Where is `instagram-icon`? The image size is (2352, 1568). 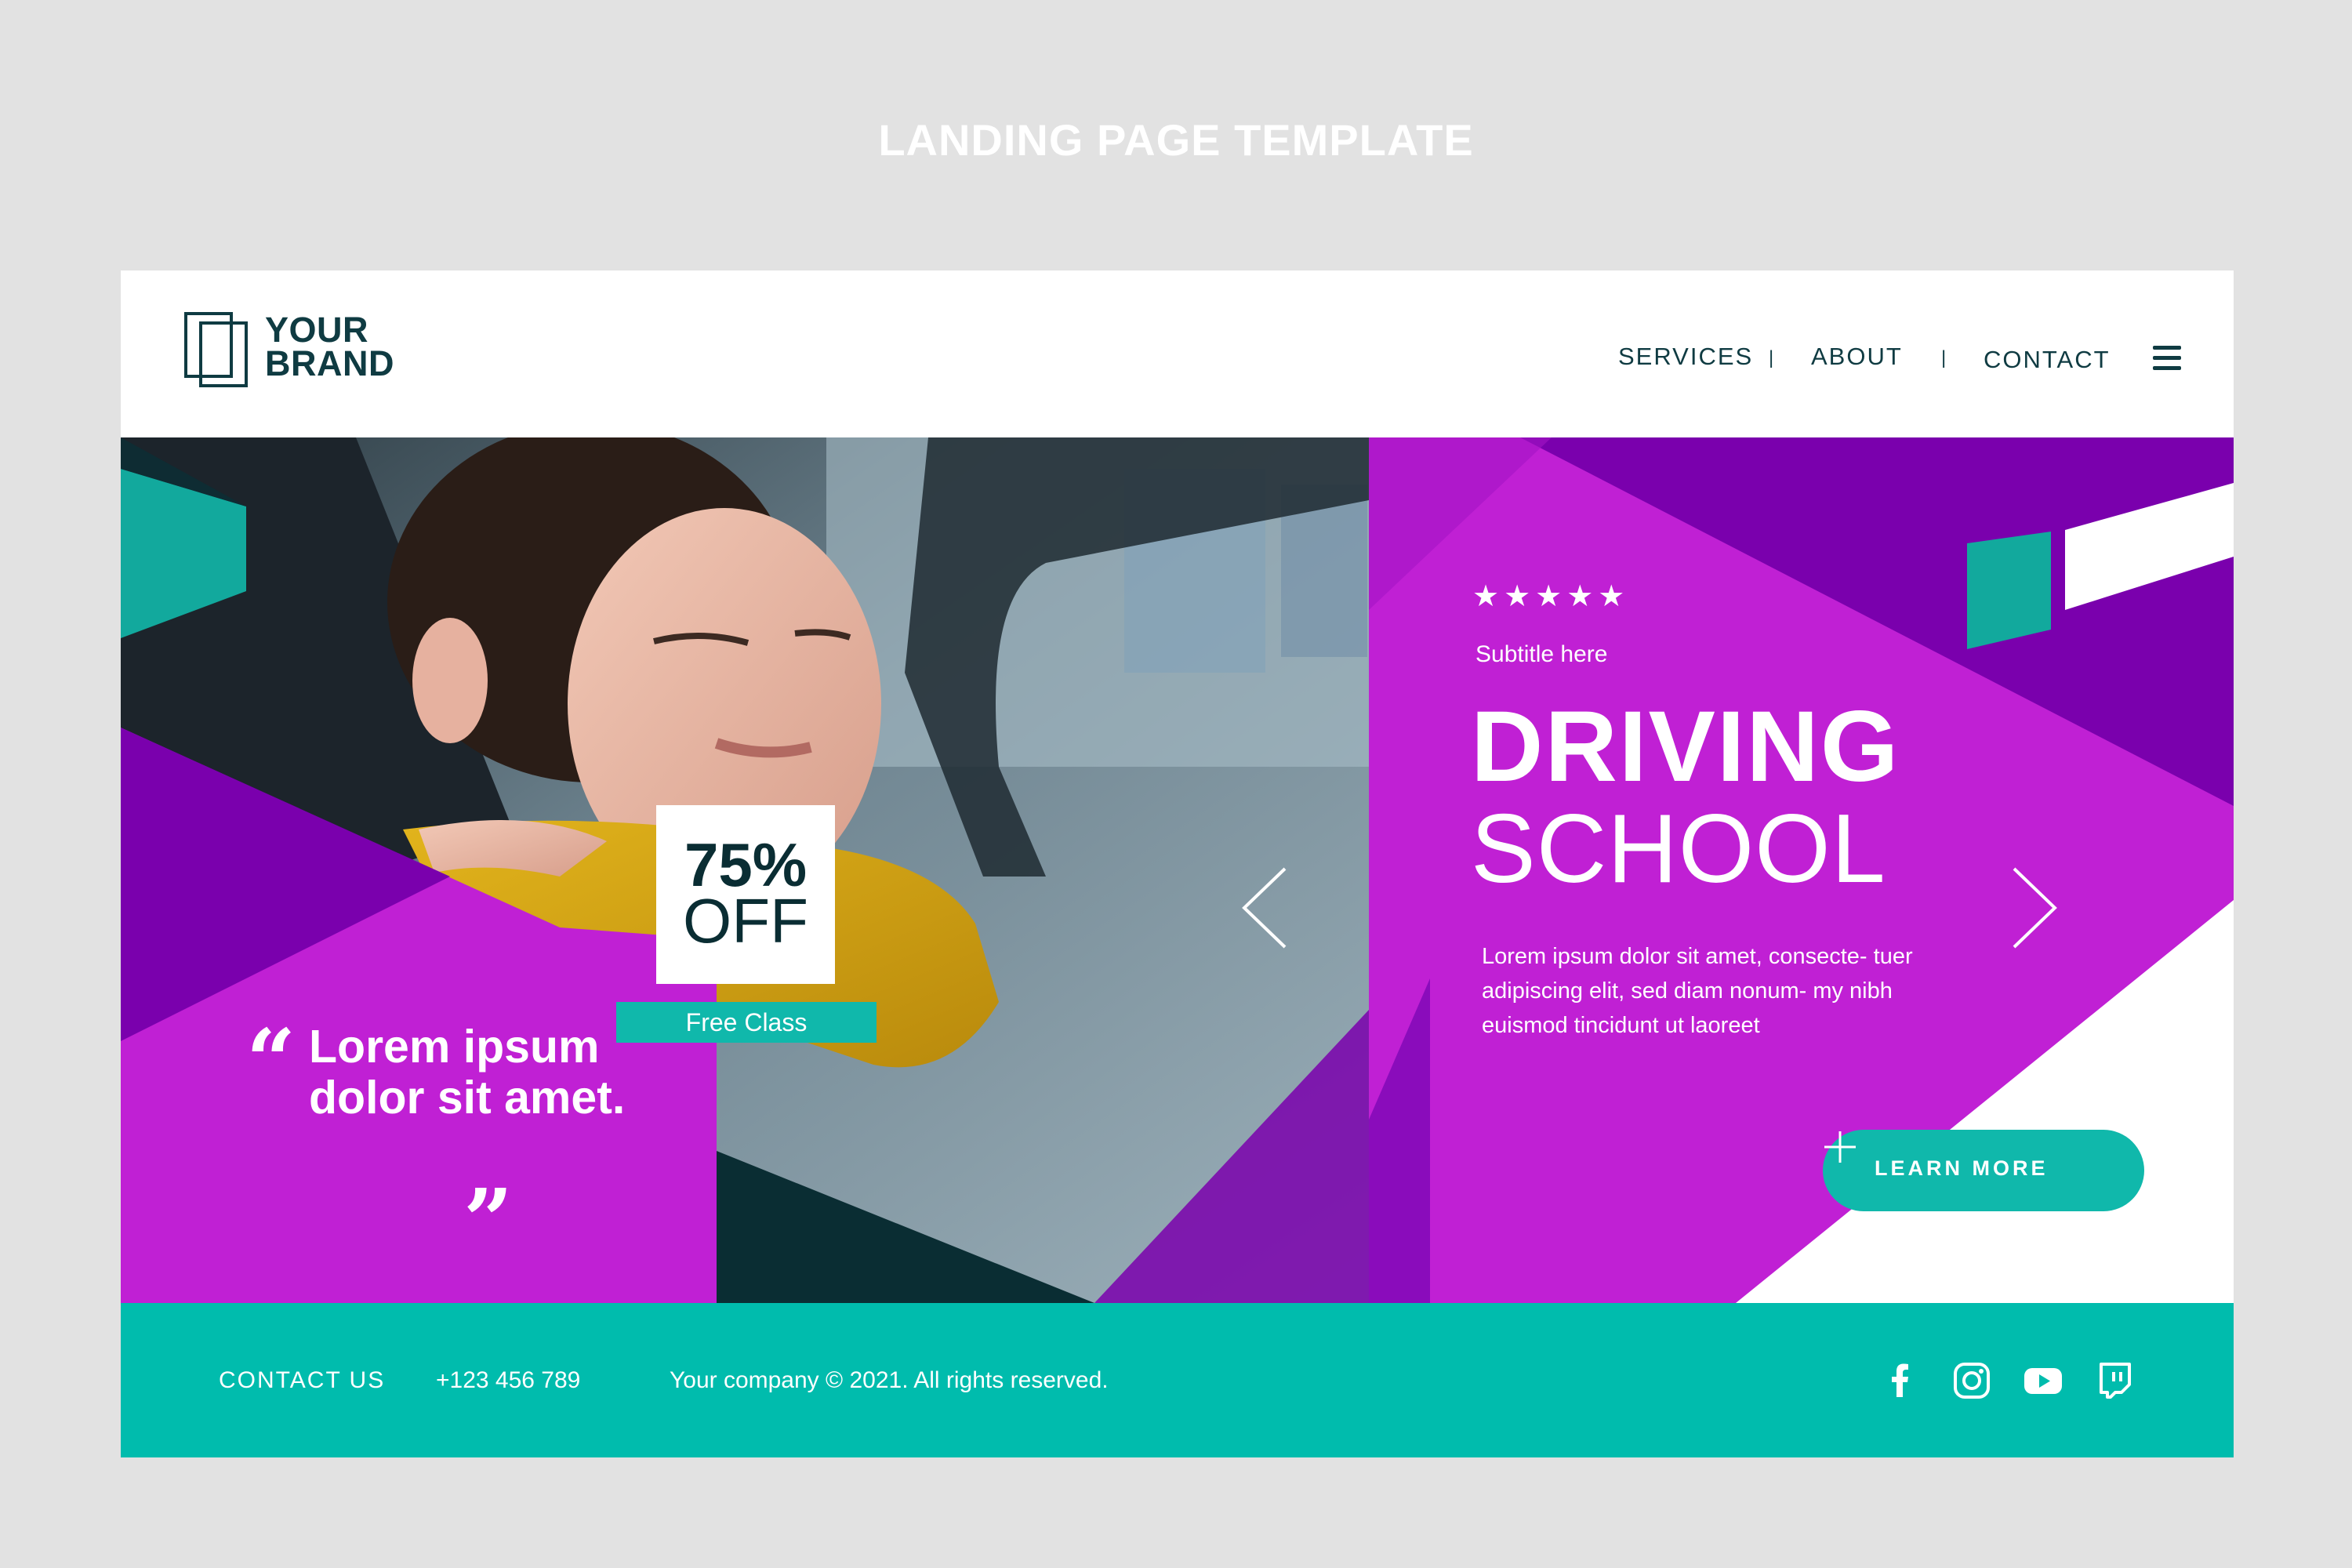
instagram-icon is located at coordinates (1971, 1380).